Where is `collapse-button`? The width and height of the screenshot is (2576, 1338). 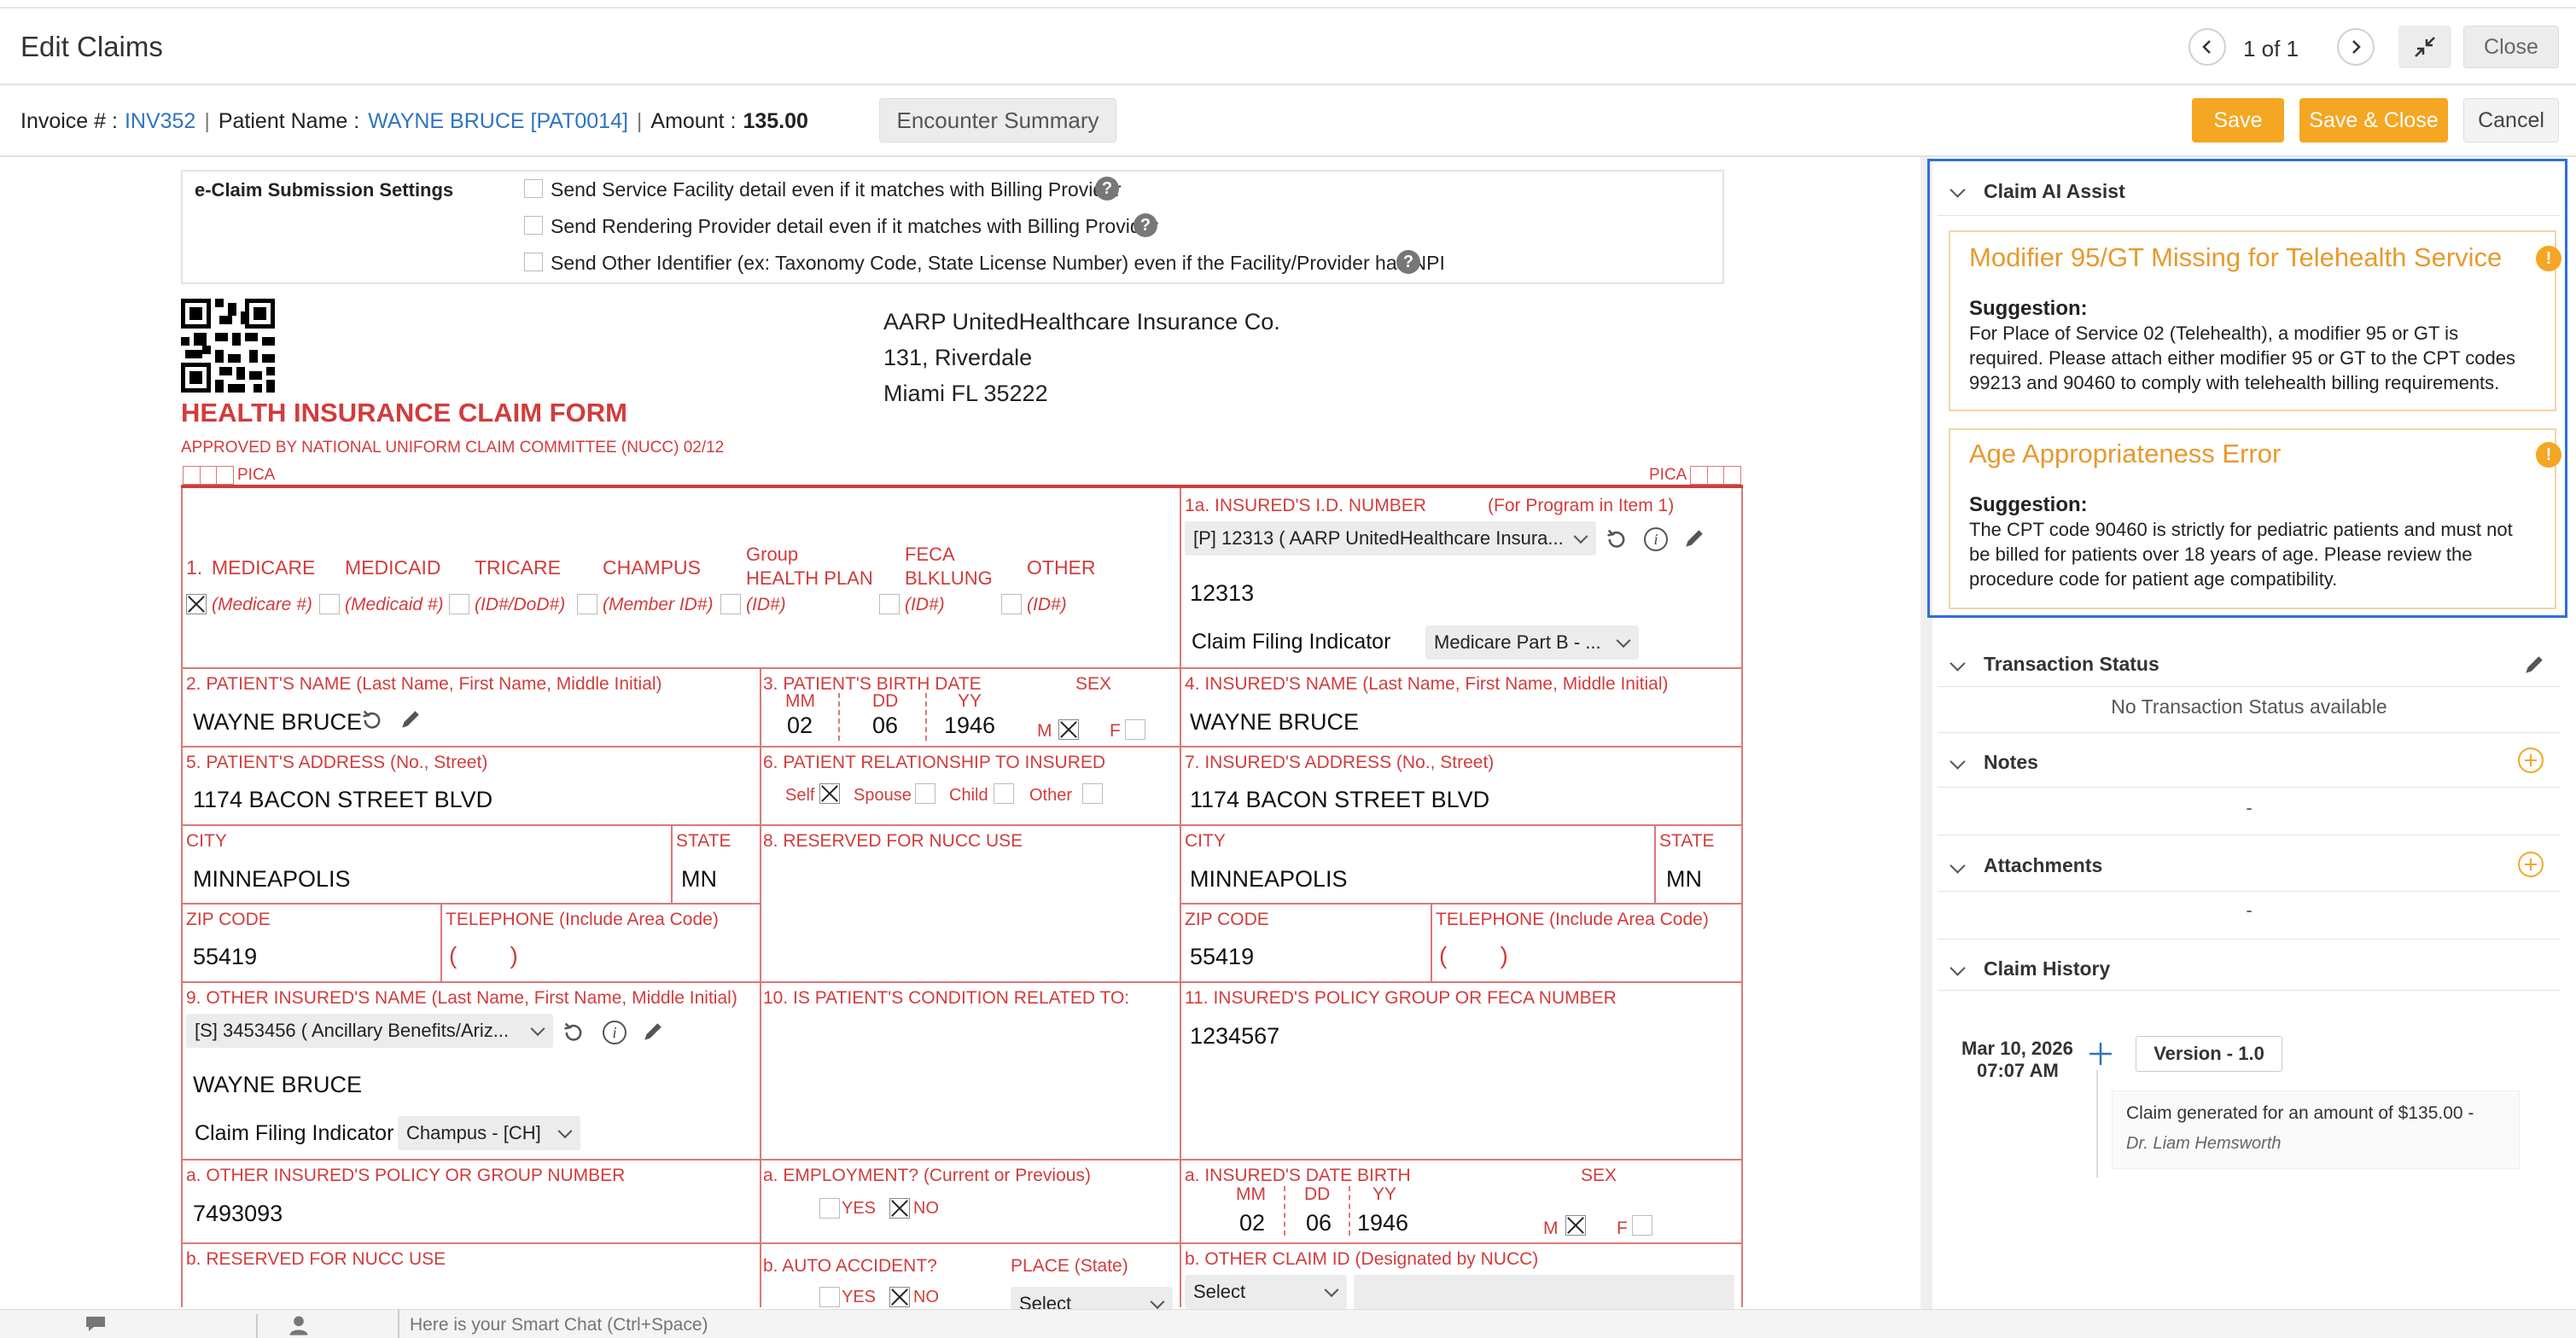
collapse-button is located at coordinates (2424, 47).